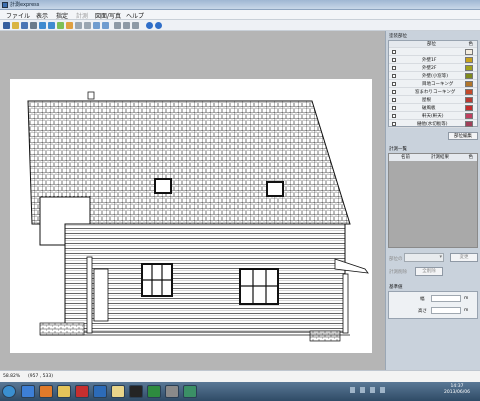 Image resolution: width=480 pixels, height=401 pixels. What do you see at coordinates (69, 25) in the screenshot?
I see `eraser-icon` at bounding box center [69, 25].